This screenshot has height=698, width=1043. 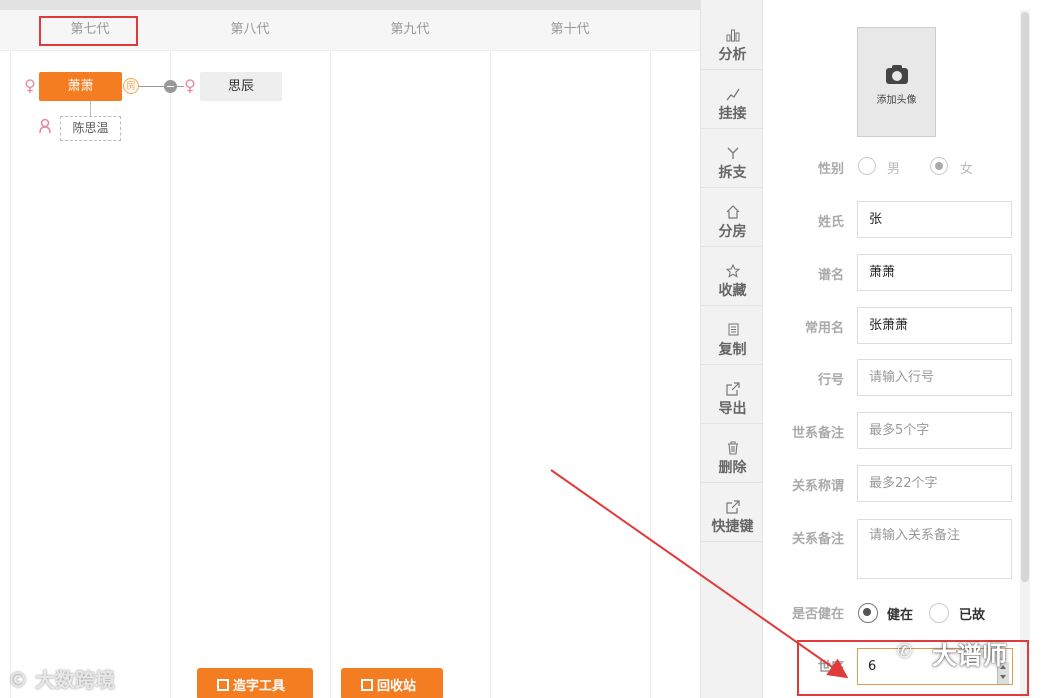 What do you see at coordinates (80, 86) in the screenshot?
I see `person-node-xiaoxiao: 萧萧` at bounding box center [80, 86].